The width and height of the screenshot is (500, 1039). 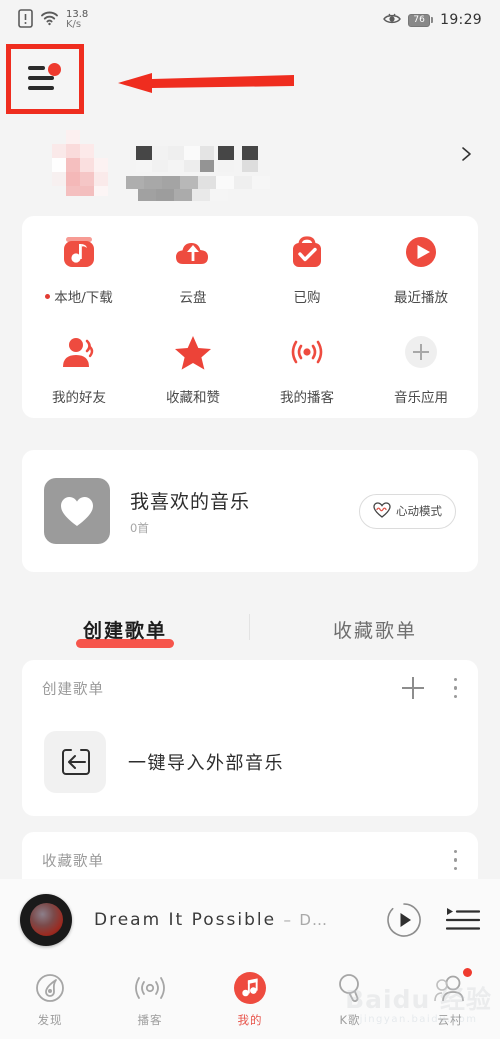 I want to click on nav-label: K歌, so click(x=350, y=1020).